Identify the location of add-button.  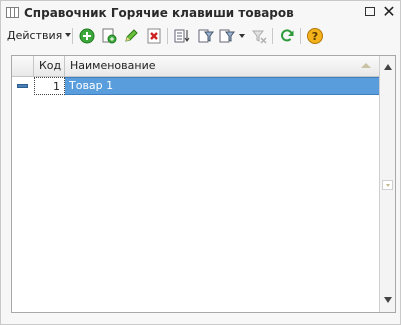
(87, 36).